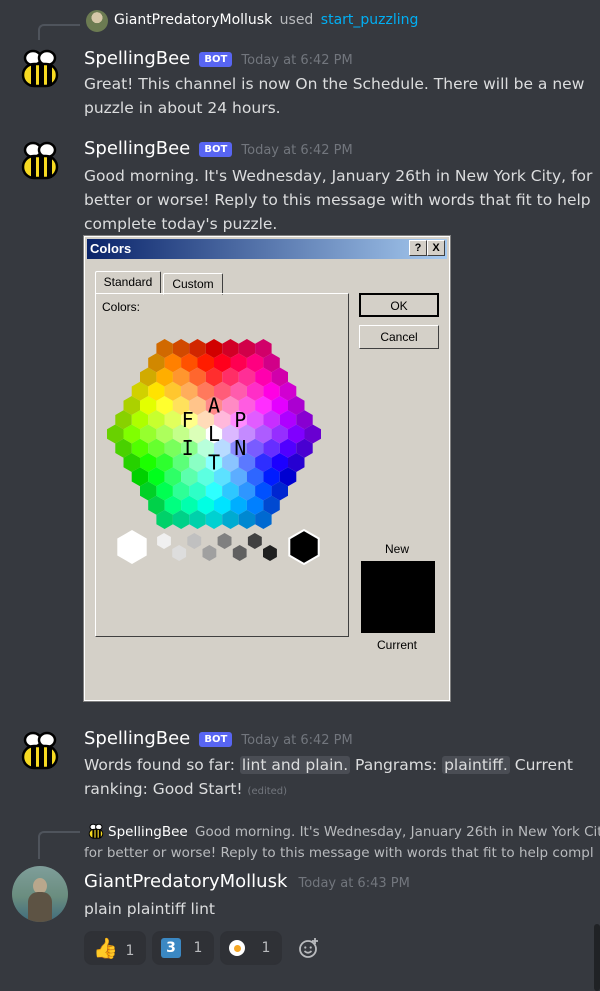  Describe the element at coordinates (183, 948) in the screenshot. I see `reaction-keycap-3: 3 1` at that location.